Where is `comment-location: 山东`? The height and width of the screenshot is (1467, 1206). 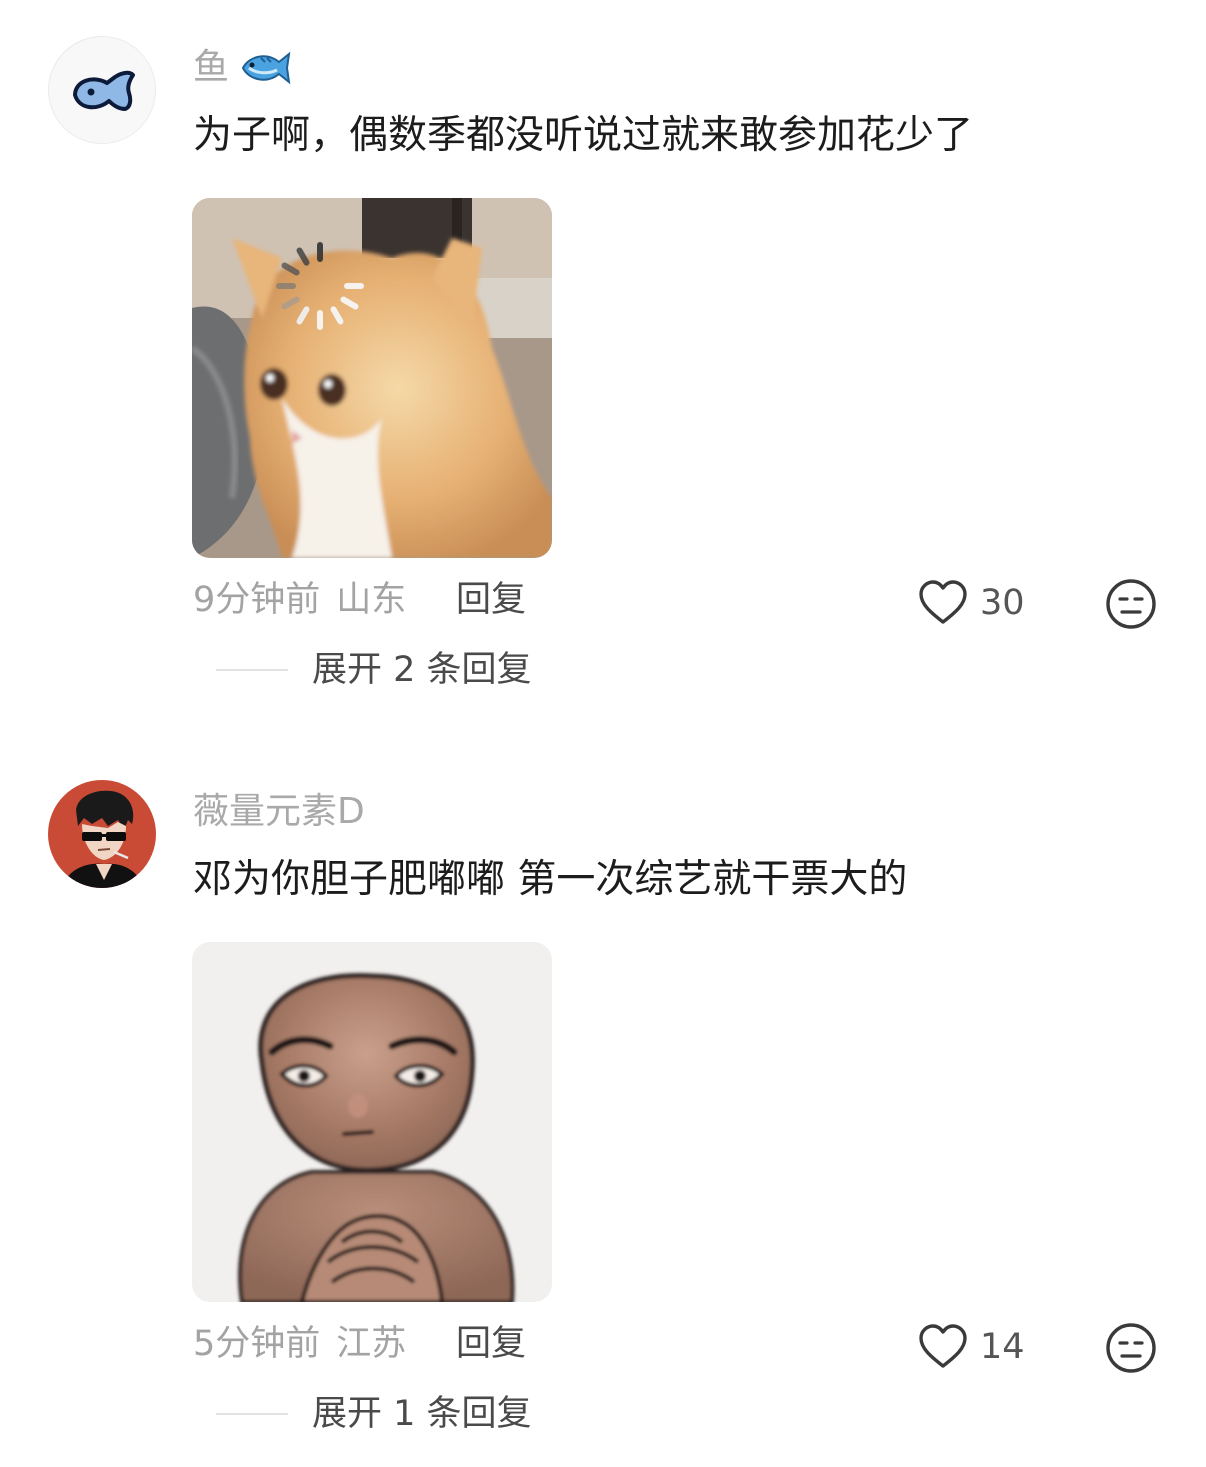
comment-location: 山东 is located at coordinates (371, 600).